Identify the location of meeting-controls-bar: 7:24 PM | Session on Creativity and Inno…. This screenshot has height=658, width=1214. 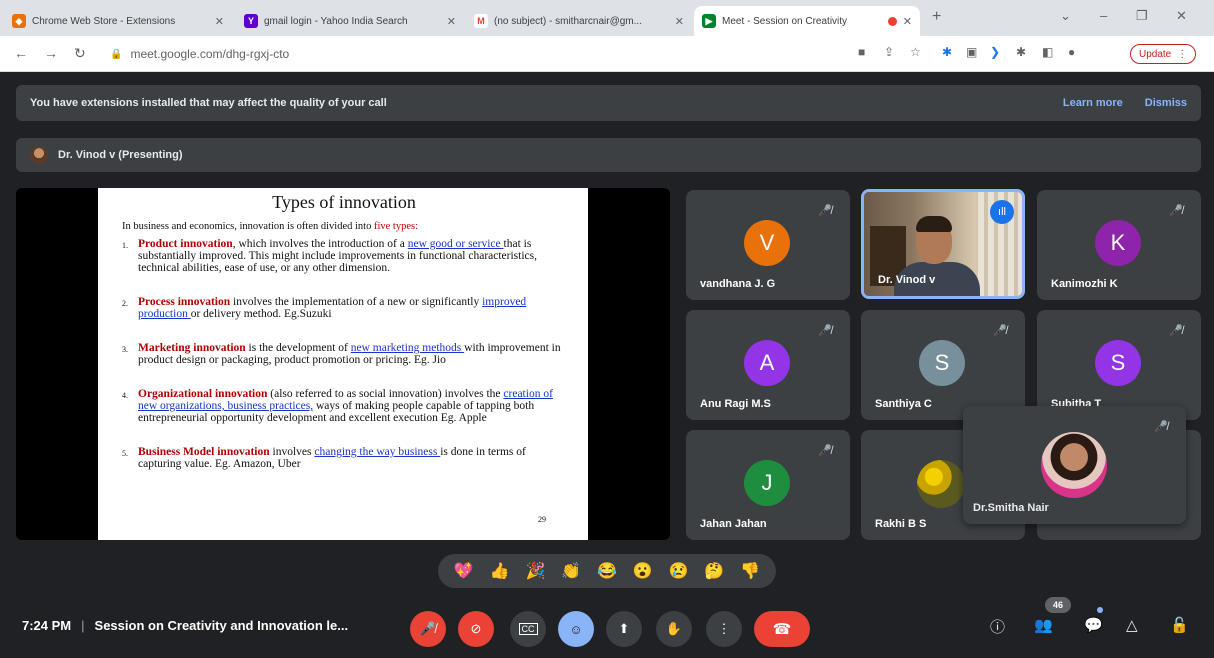
(607, 627).